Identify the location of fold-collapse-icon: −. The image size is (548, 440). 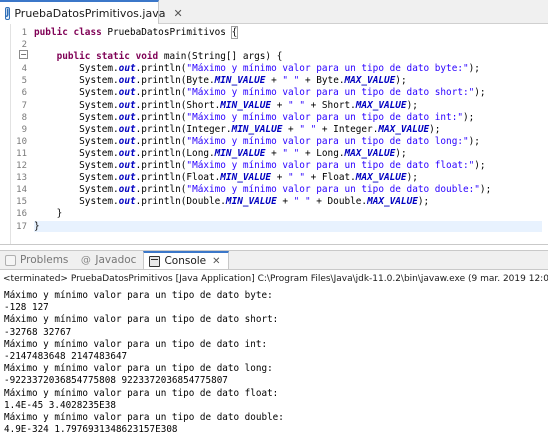
(23, 54).